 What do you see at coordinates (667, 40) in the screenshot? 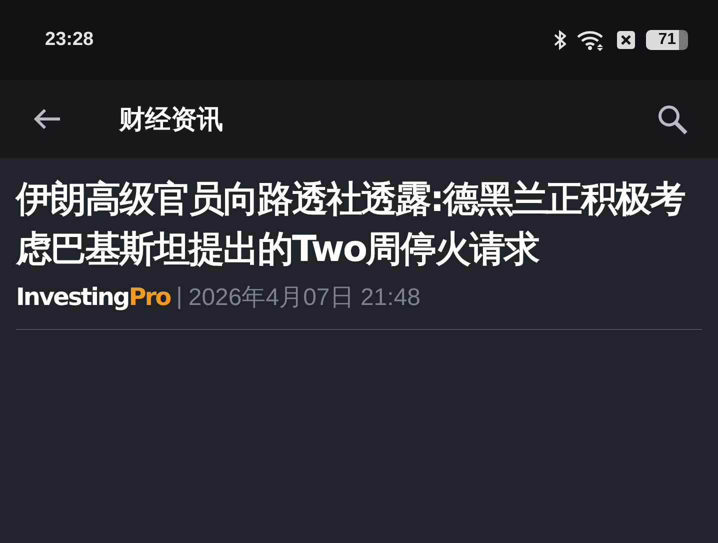
I see `battery-icon: 71` at bounding box center [667, 40].